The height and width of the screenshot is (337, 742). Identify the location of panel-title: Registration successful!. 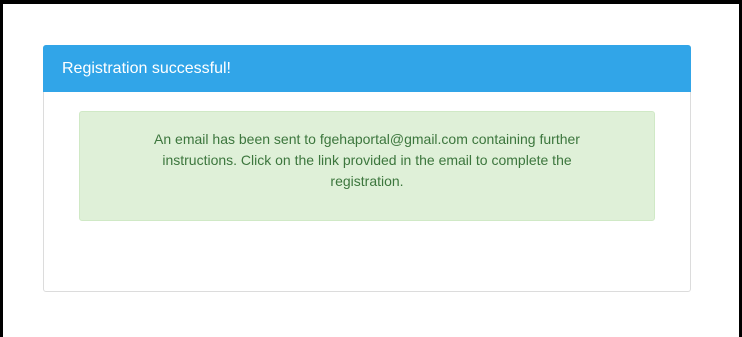
(367, 68).